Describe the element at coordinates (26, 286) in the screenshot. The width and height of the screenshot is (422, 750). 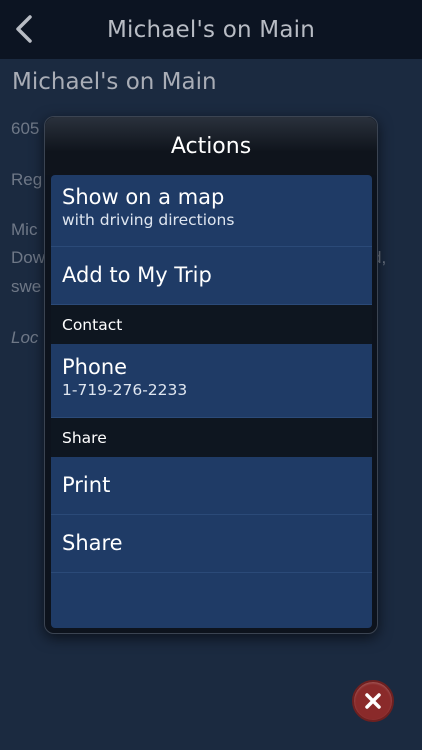
I see `description-line-3: swe` at that location.